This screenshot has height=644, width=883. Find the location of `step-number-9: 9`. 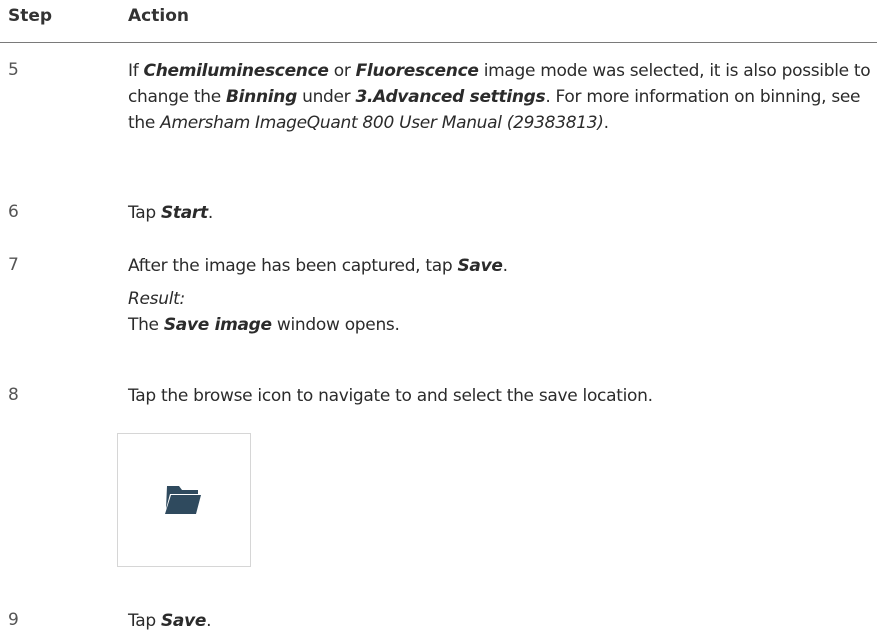

step-number-9: 9 is located at coordinates (13, 620).